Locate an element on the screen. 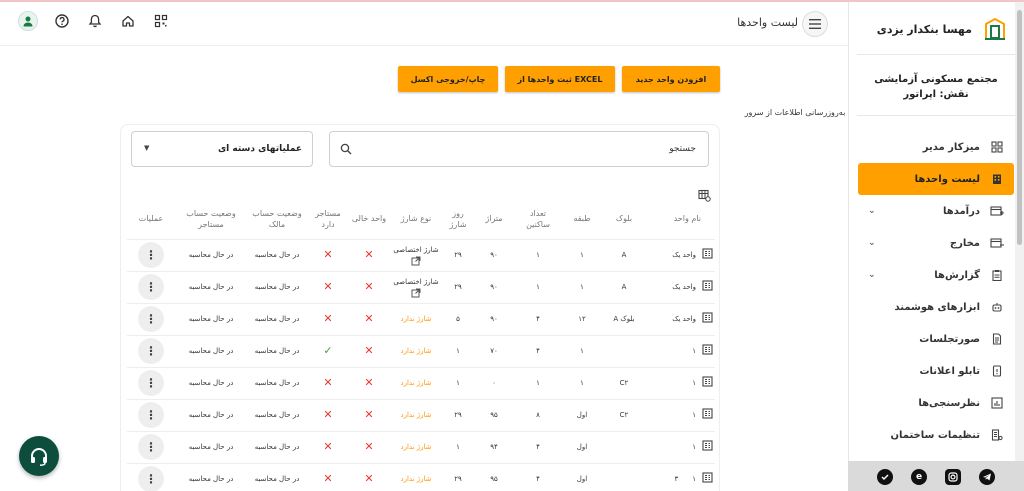 The image size is (1024, 491). add-unit-button: افزودن واحد جدید is located at coordinates (671, 79).